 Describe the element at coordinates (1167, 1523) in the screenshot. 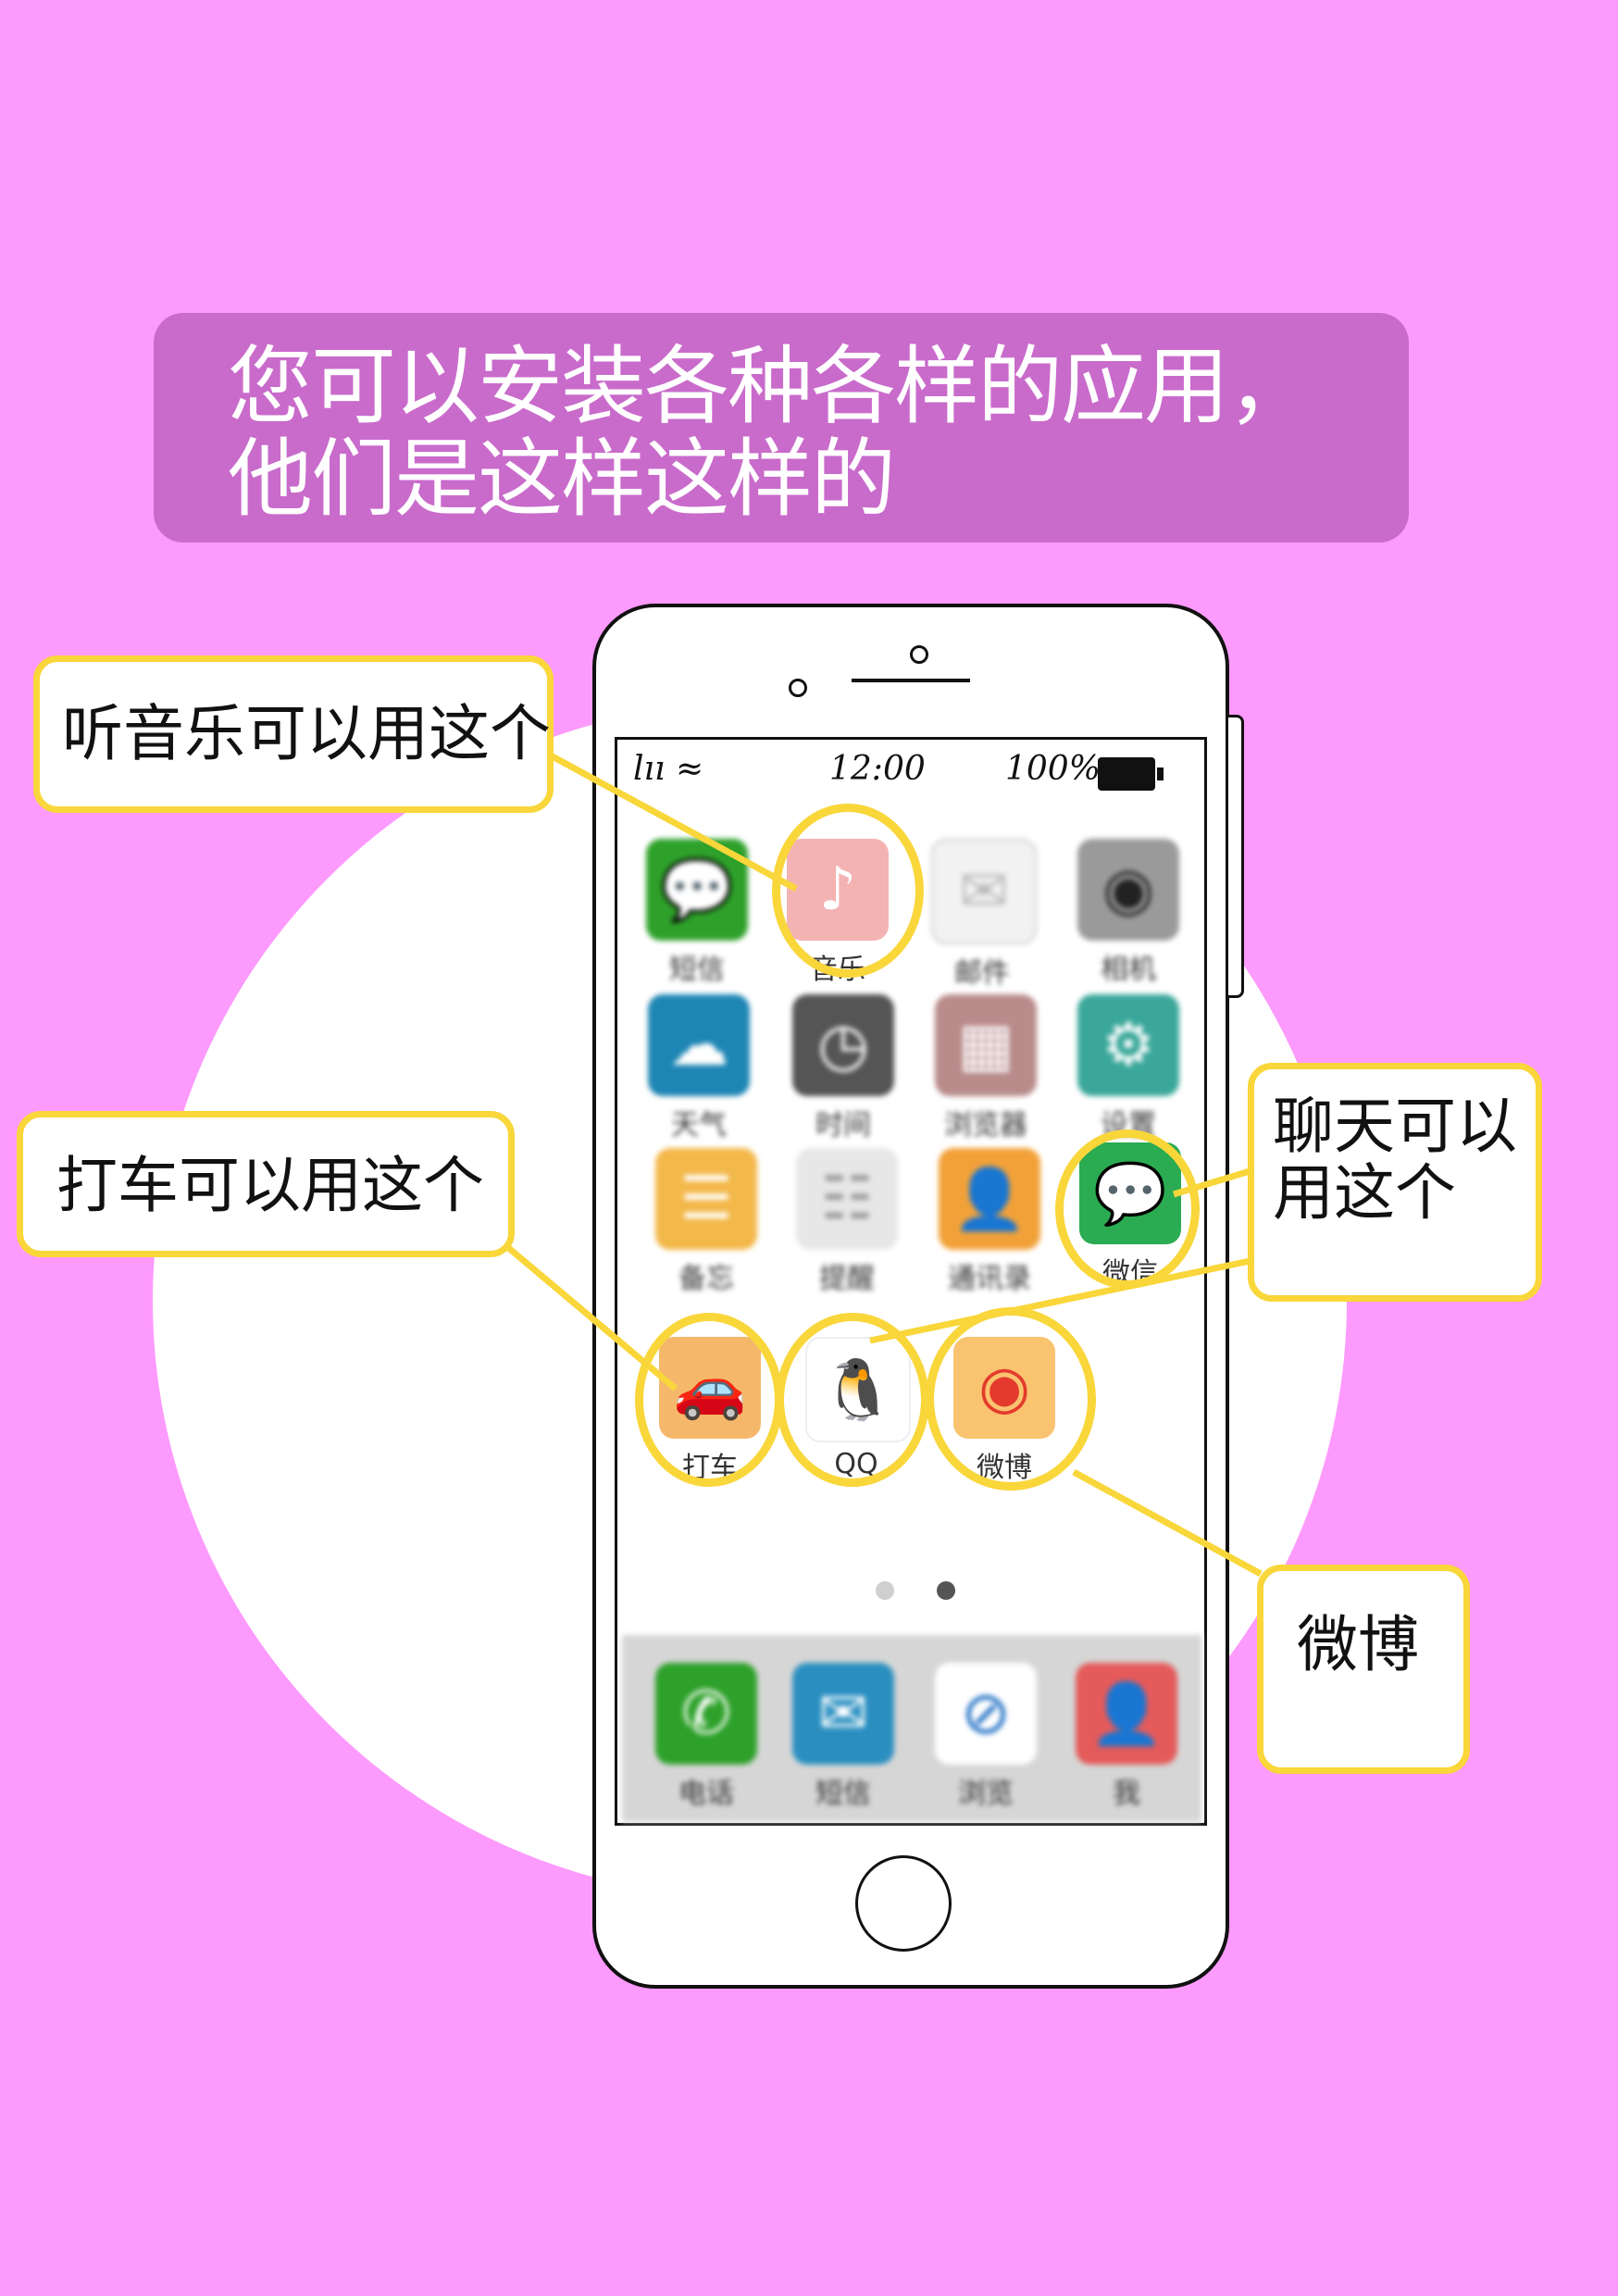

I see `connector-weibo` at that location.